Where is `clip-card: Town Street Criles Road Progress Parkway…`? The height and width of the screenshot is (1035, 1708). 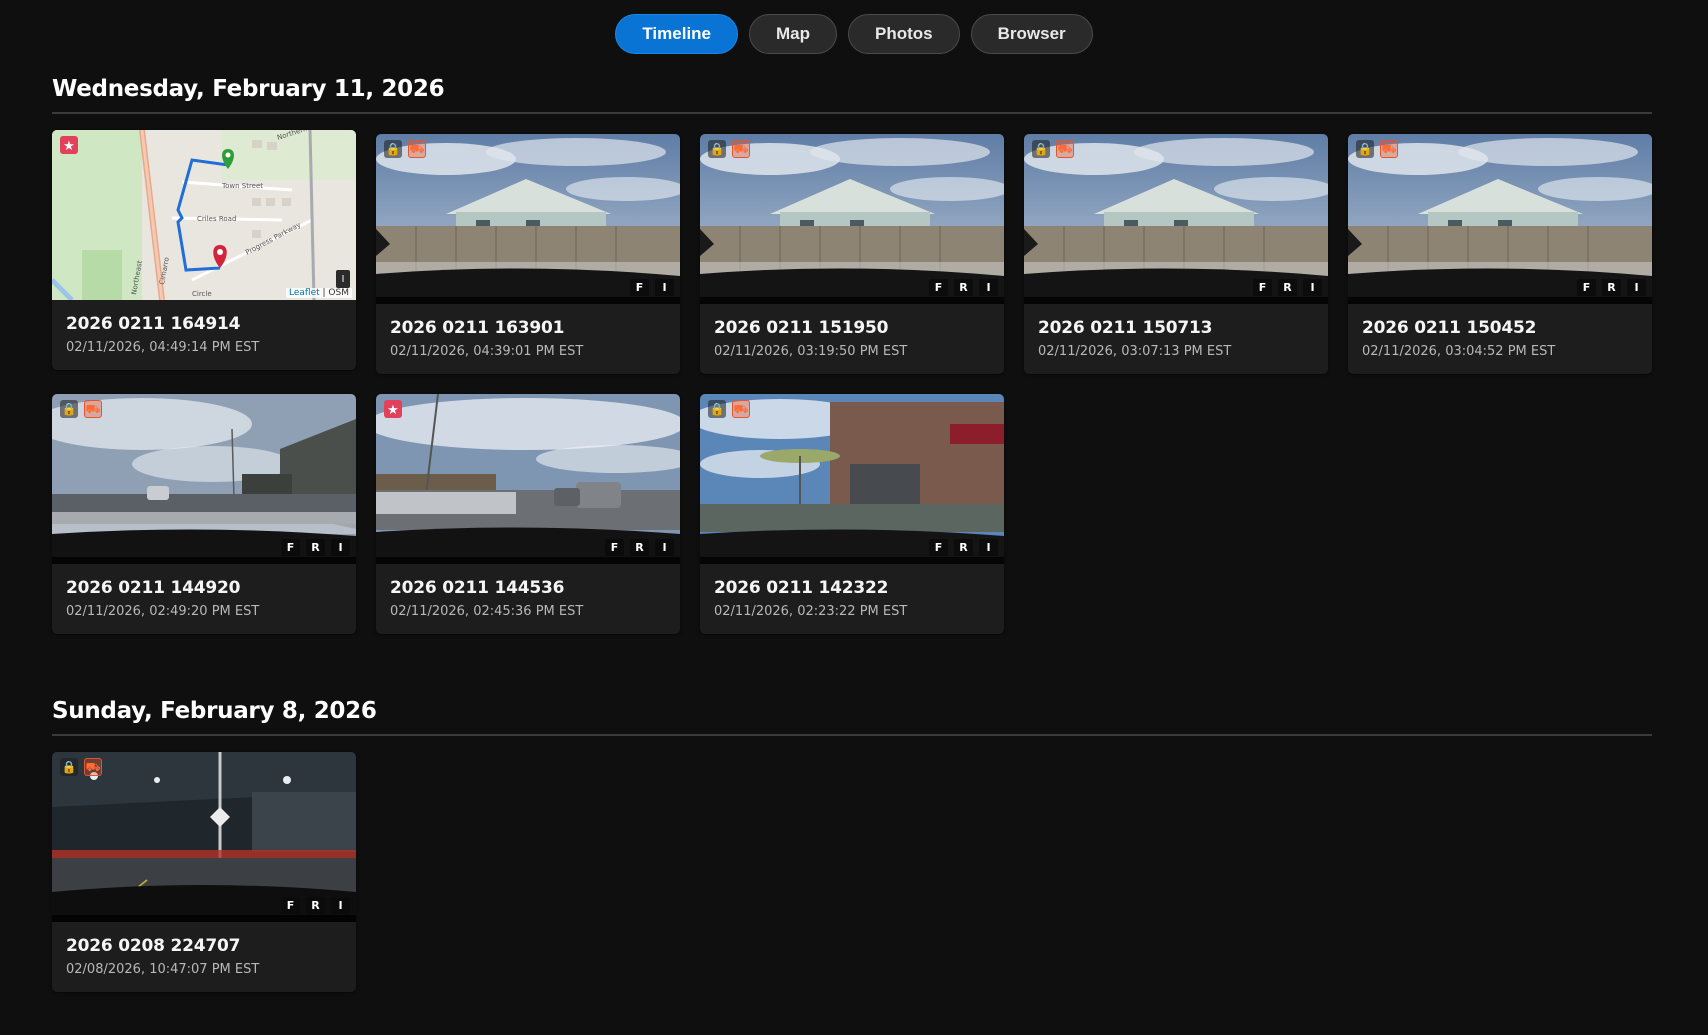
clip-card: Town Street Criles Road Progress Parkway… is located at coordinates (204, 250).